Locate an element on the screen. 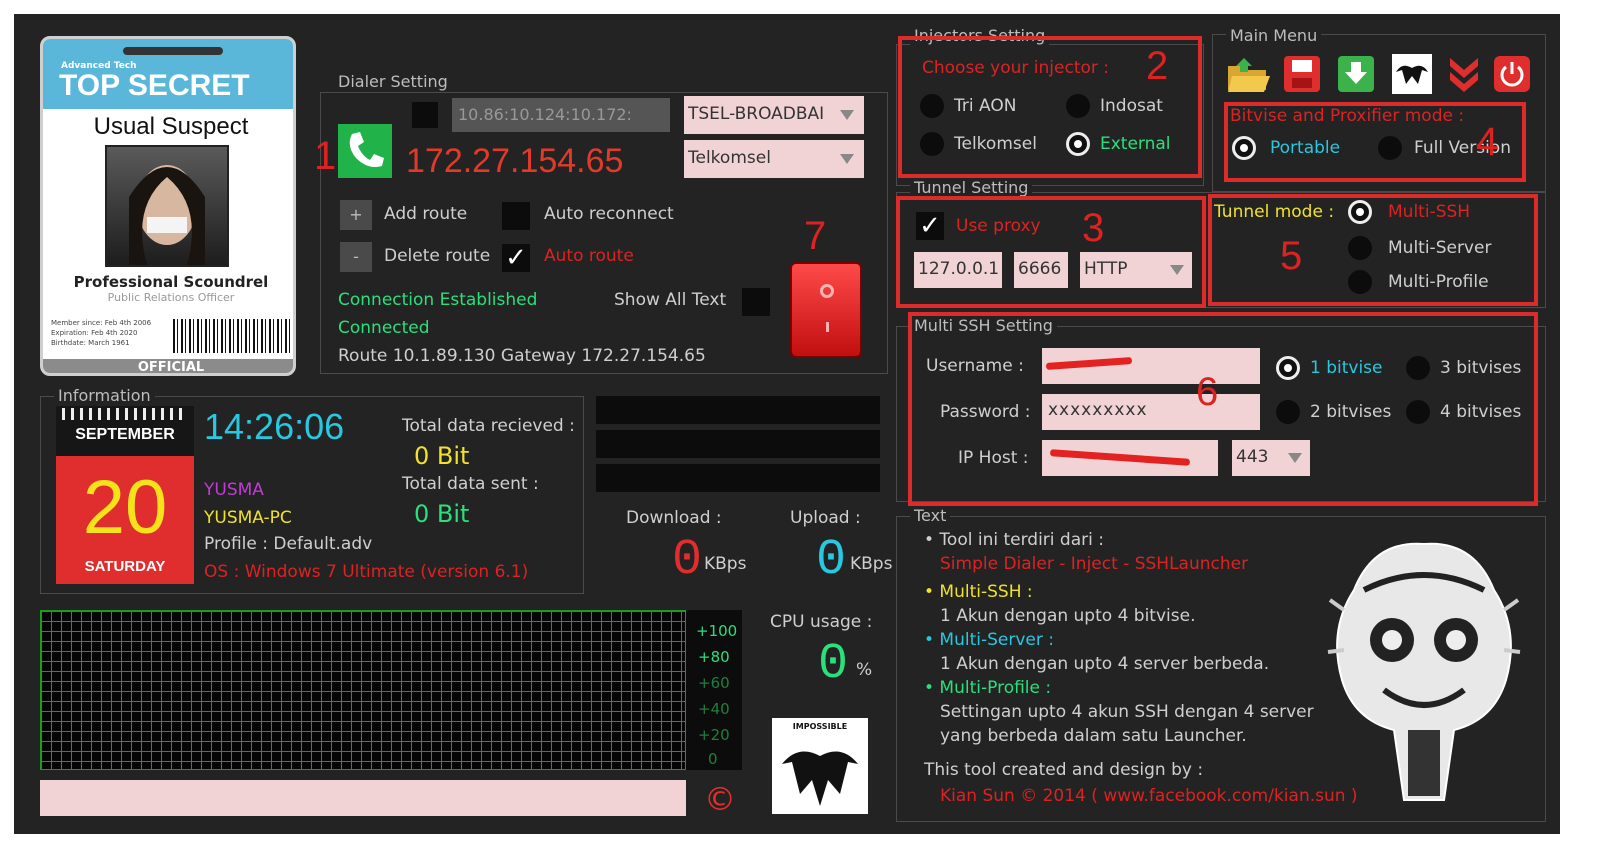  save-icon is located at coordinates (1302, 74).